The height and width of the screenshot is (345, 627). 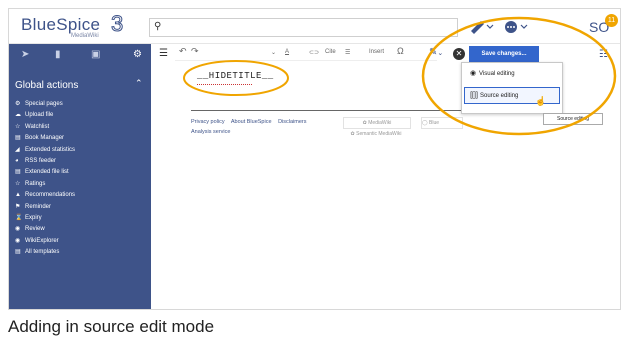 I want to click on sidebar-item-review: ◉ Review, so click(x=45, y=229).